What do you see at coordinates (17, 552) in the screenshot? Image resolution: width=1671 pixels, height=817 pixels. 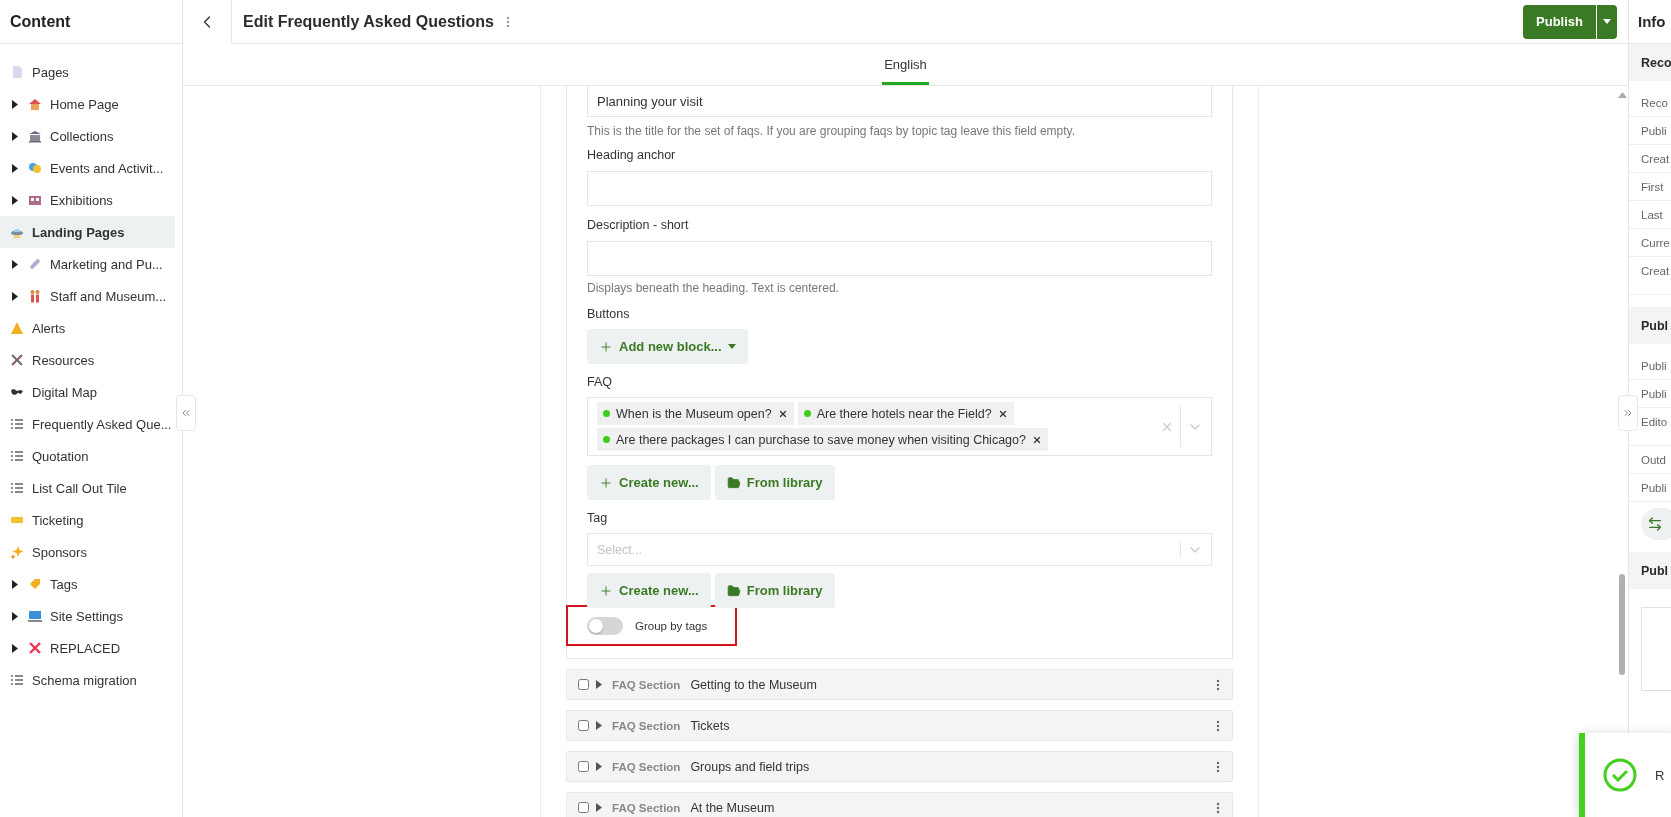 I see `sparkles-icon` at bounding box center [17, 552].